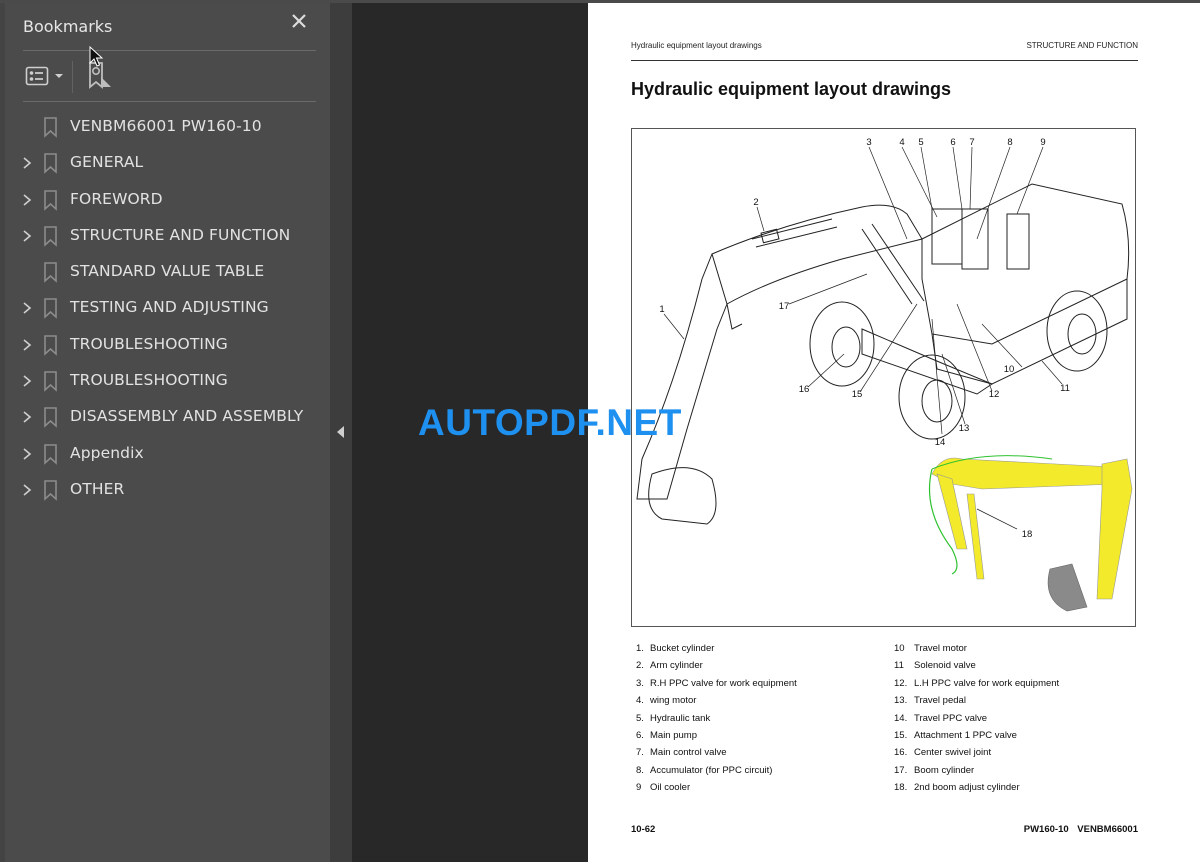 This screenshot has width=1200, height=862. What do you see at coordinates (167, 454) in the screenshot?
I see `bookmark-item: Appendix` at bounding box center [167, 454].